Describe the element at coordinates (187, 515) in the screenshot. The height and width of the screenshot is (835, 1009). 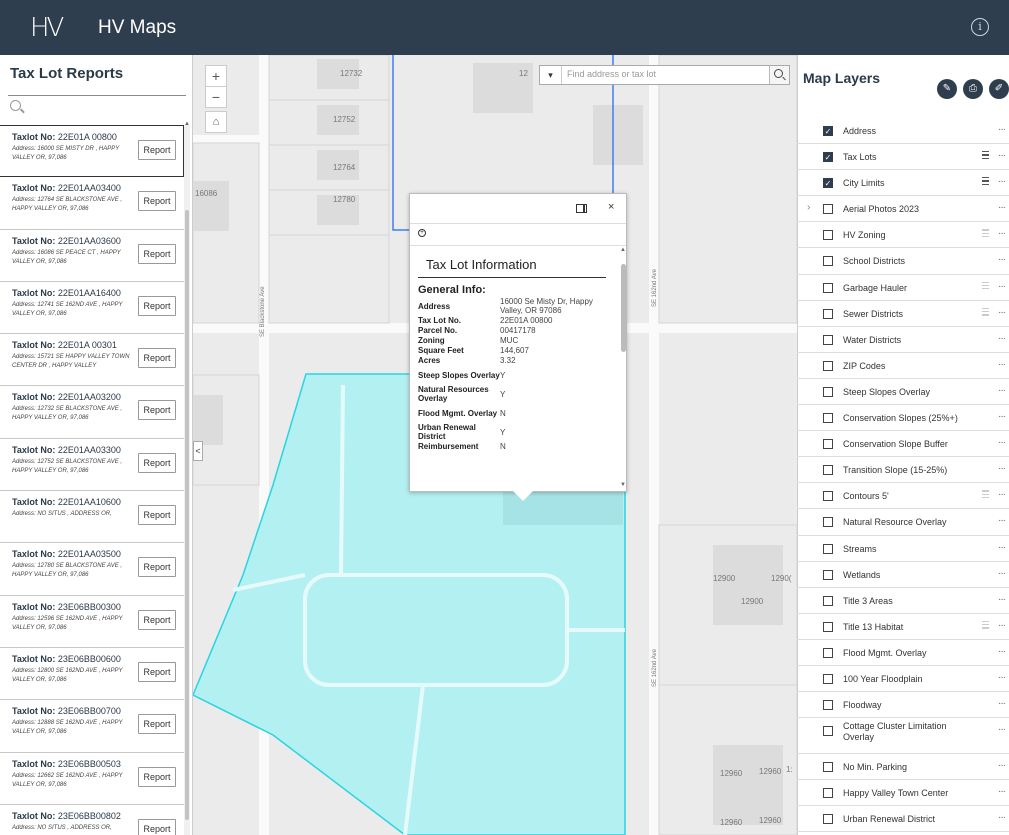
I see `list-scrollbar-thumb` at that location.